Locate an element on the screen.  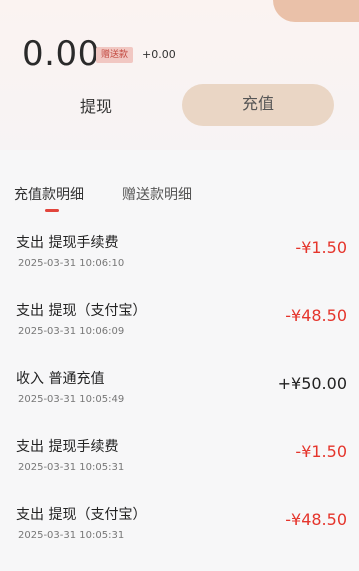
list-item: 收入 普通充值 2025-03-31 10:05:49 +¥50.00 is located at coordinates (179, 393).